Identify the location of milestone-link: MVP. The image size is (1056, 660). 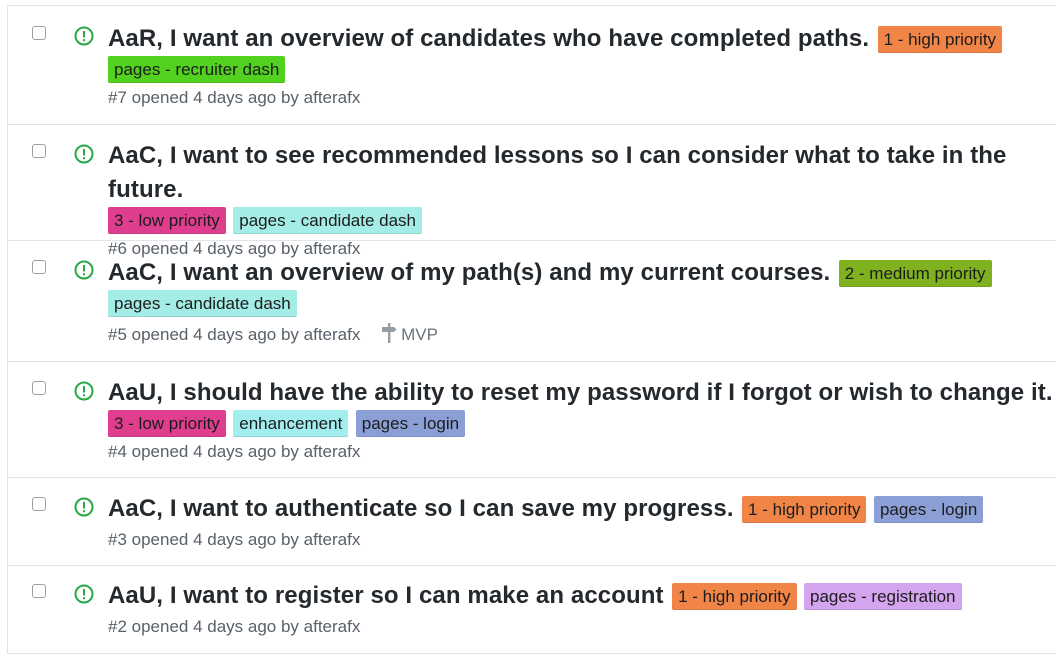
(409, 334).